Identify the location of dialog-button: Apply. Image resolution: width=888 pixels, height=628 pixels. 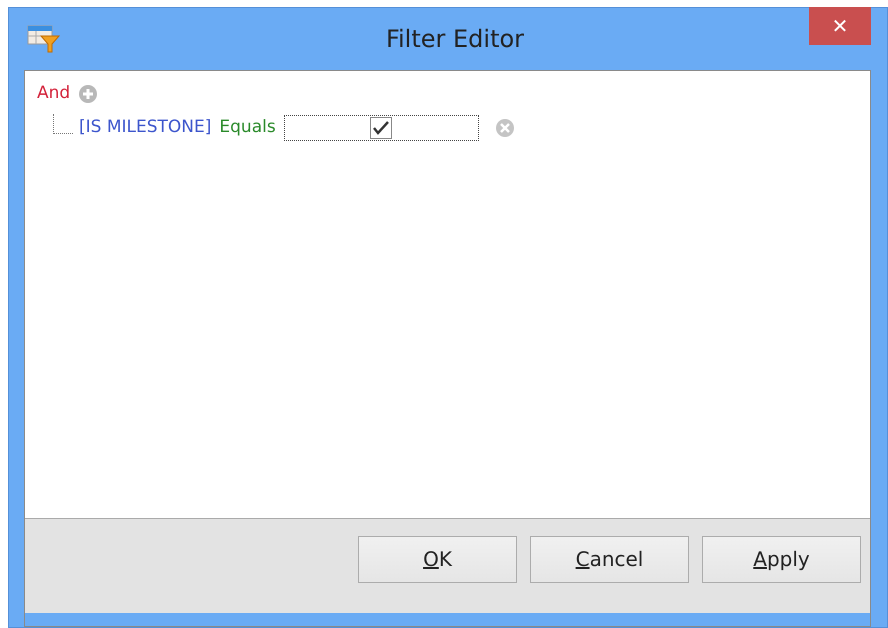
(781, 559).